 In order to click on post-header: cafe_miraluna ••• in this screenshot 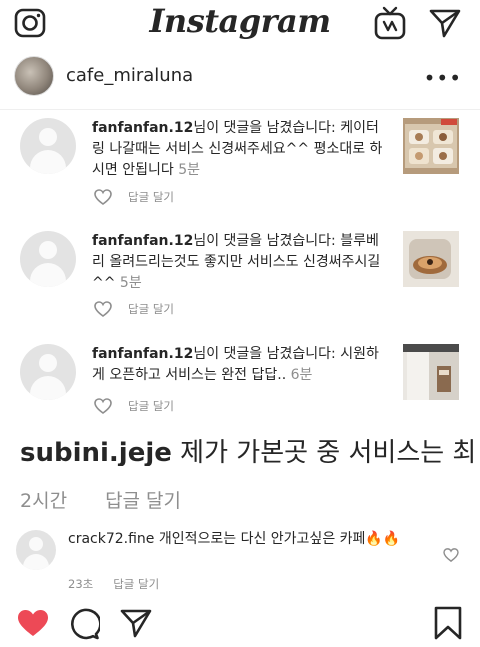, I will do `click(240, 82)`.